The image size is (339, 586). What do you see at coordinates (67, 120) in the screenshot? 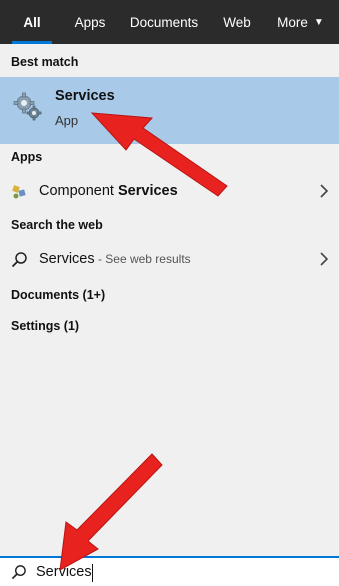
I see `best-match-subtitle: App` at bounding box center [67, 120].